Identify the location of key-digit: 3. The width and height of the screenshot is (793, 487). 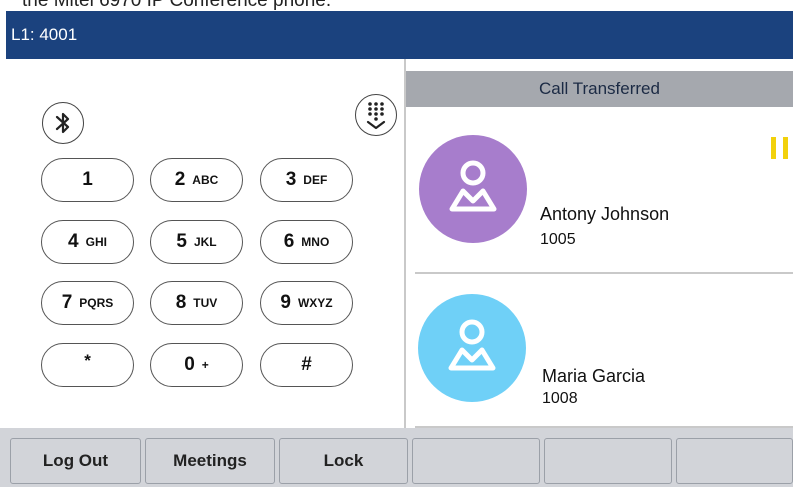
(291, 179).